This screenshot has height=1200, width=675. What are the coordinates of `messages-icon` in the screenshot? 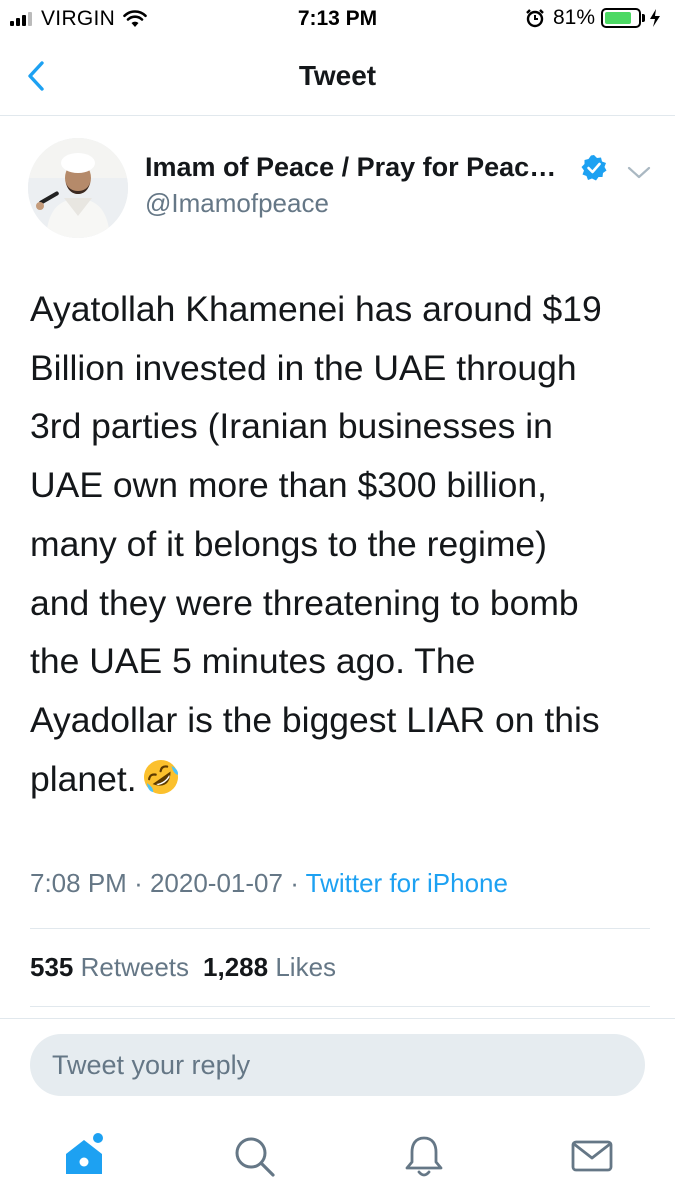 It's located at (592, 1156).